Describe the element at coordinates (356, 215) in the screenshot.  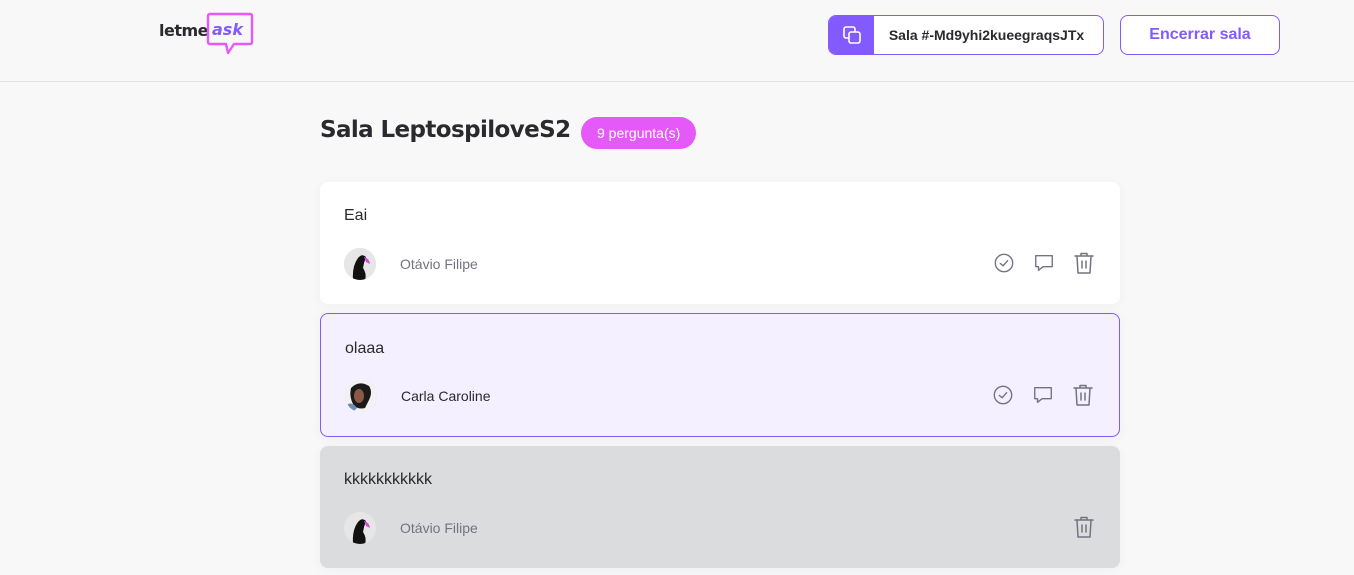
I see `question-text: Eai` at that location.